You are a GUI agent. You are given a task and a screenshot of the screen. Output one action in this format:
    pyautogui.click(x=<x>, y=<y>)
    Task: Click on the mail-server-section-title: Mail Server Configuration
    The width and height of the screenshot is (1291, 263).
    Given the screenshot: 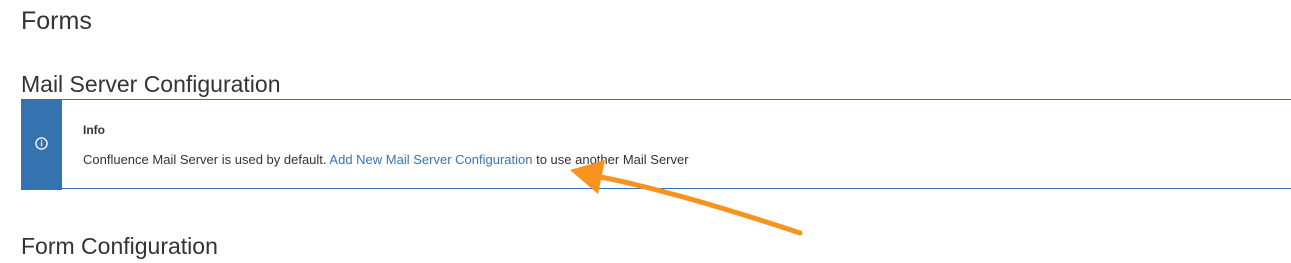 What is the action you would take?
    pyautogui.click(x=151, y=84)
    